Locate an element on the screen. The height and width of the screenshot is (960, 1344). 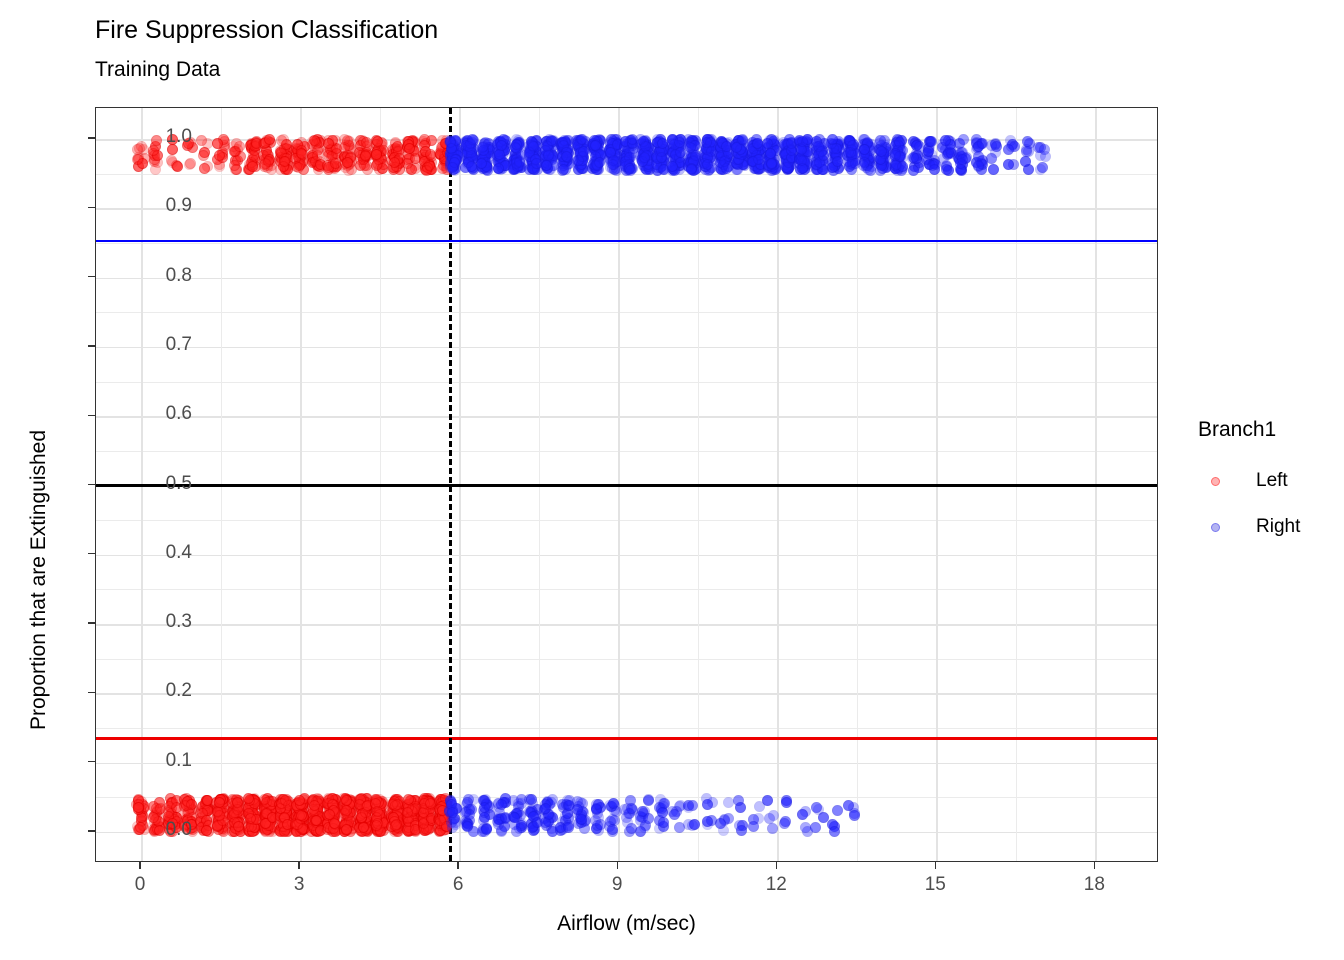
legend-item-label: Right is located at coordinates (1278, 526).